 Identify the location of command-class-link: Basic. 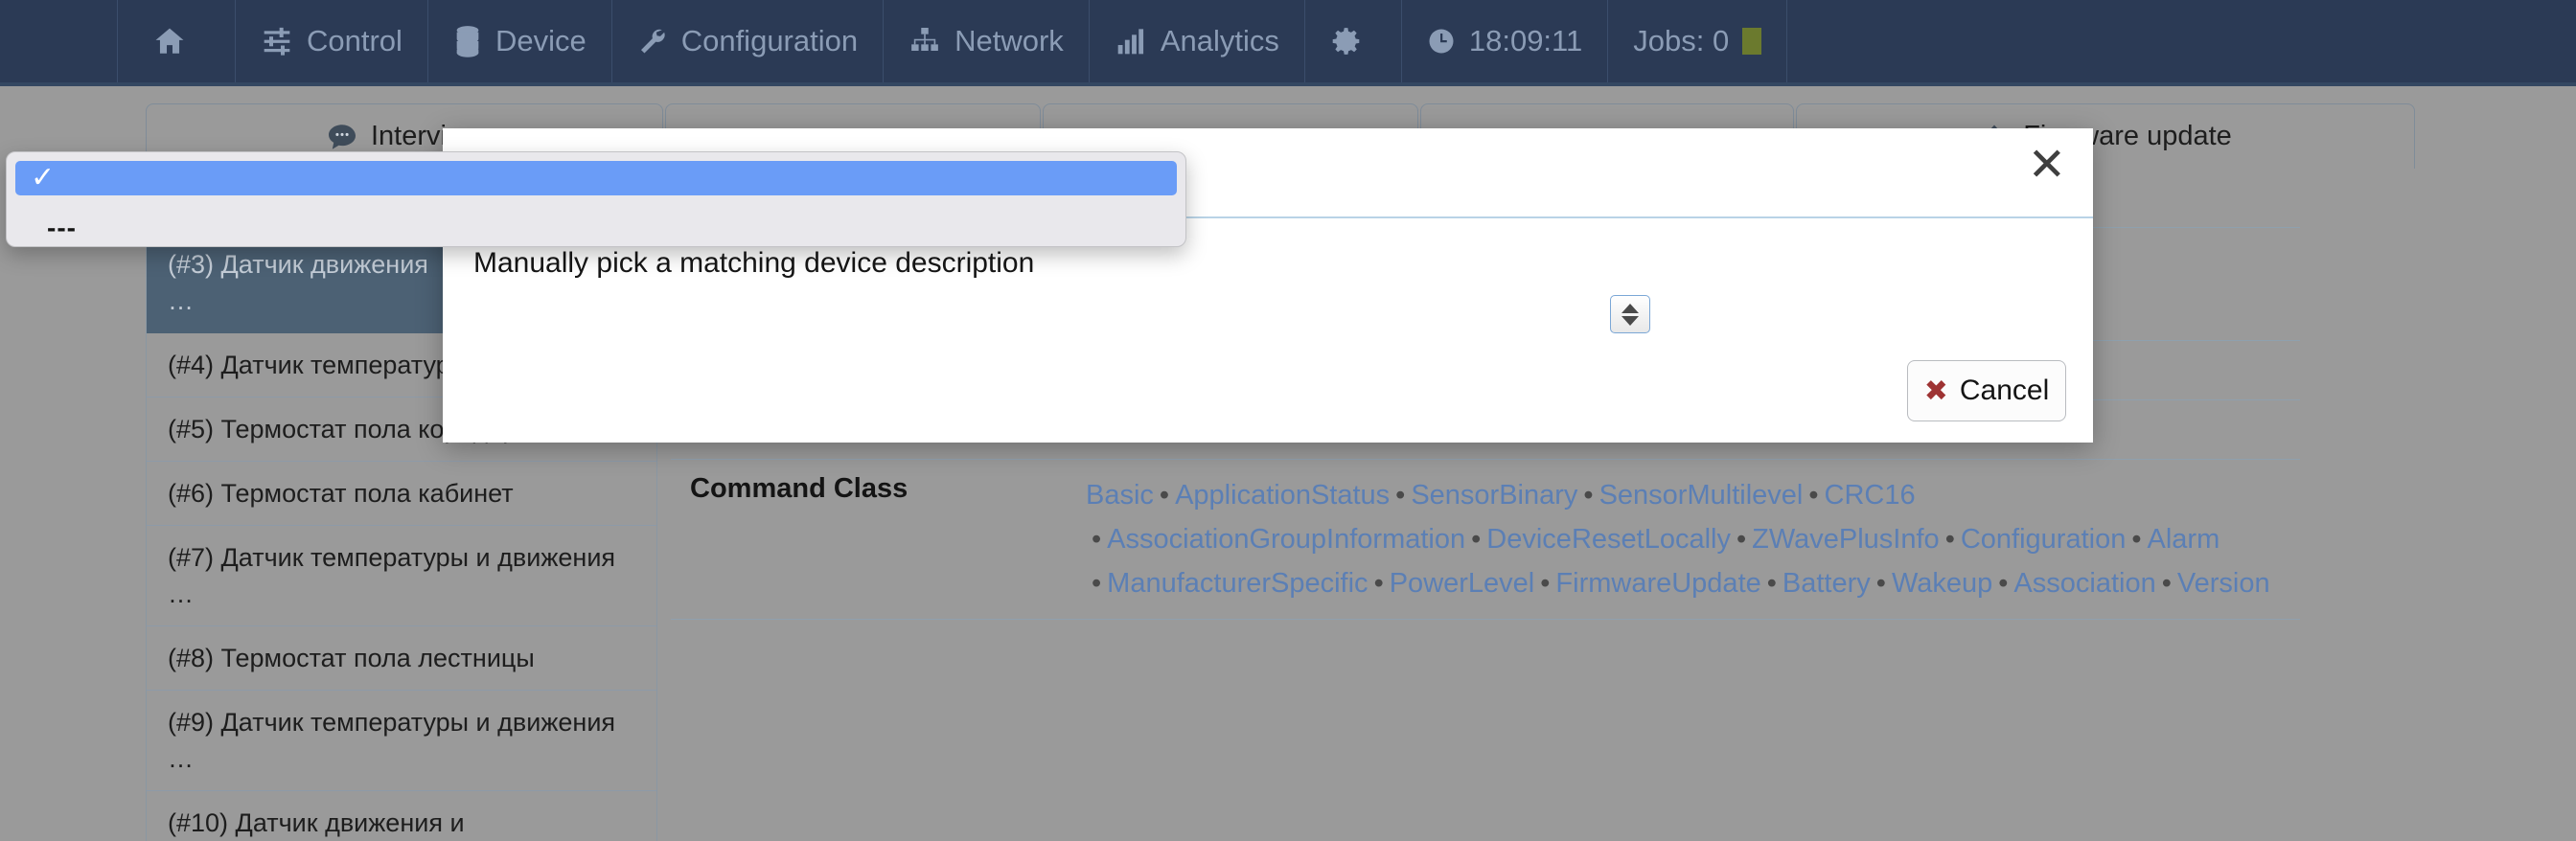
(1120, 495).